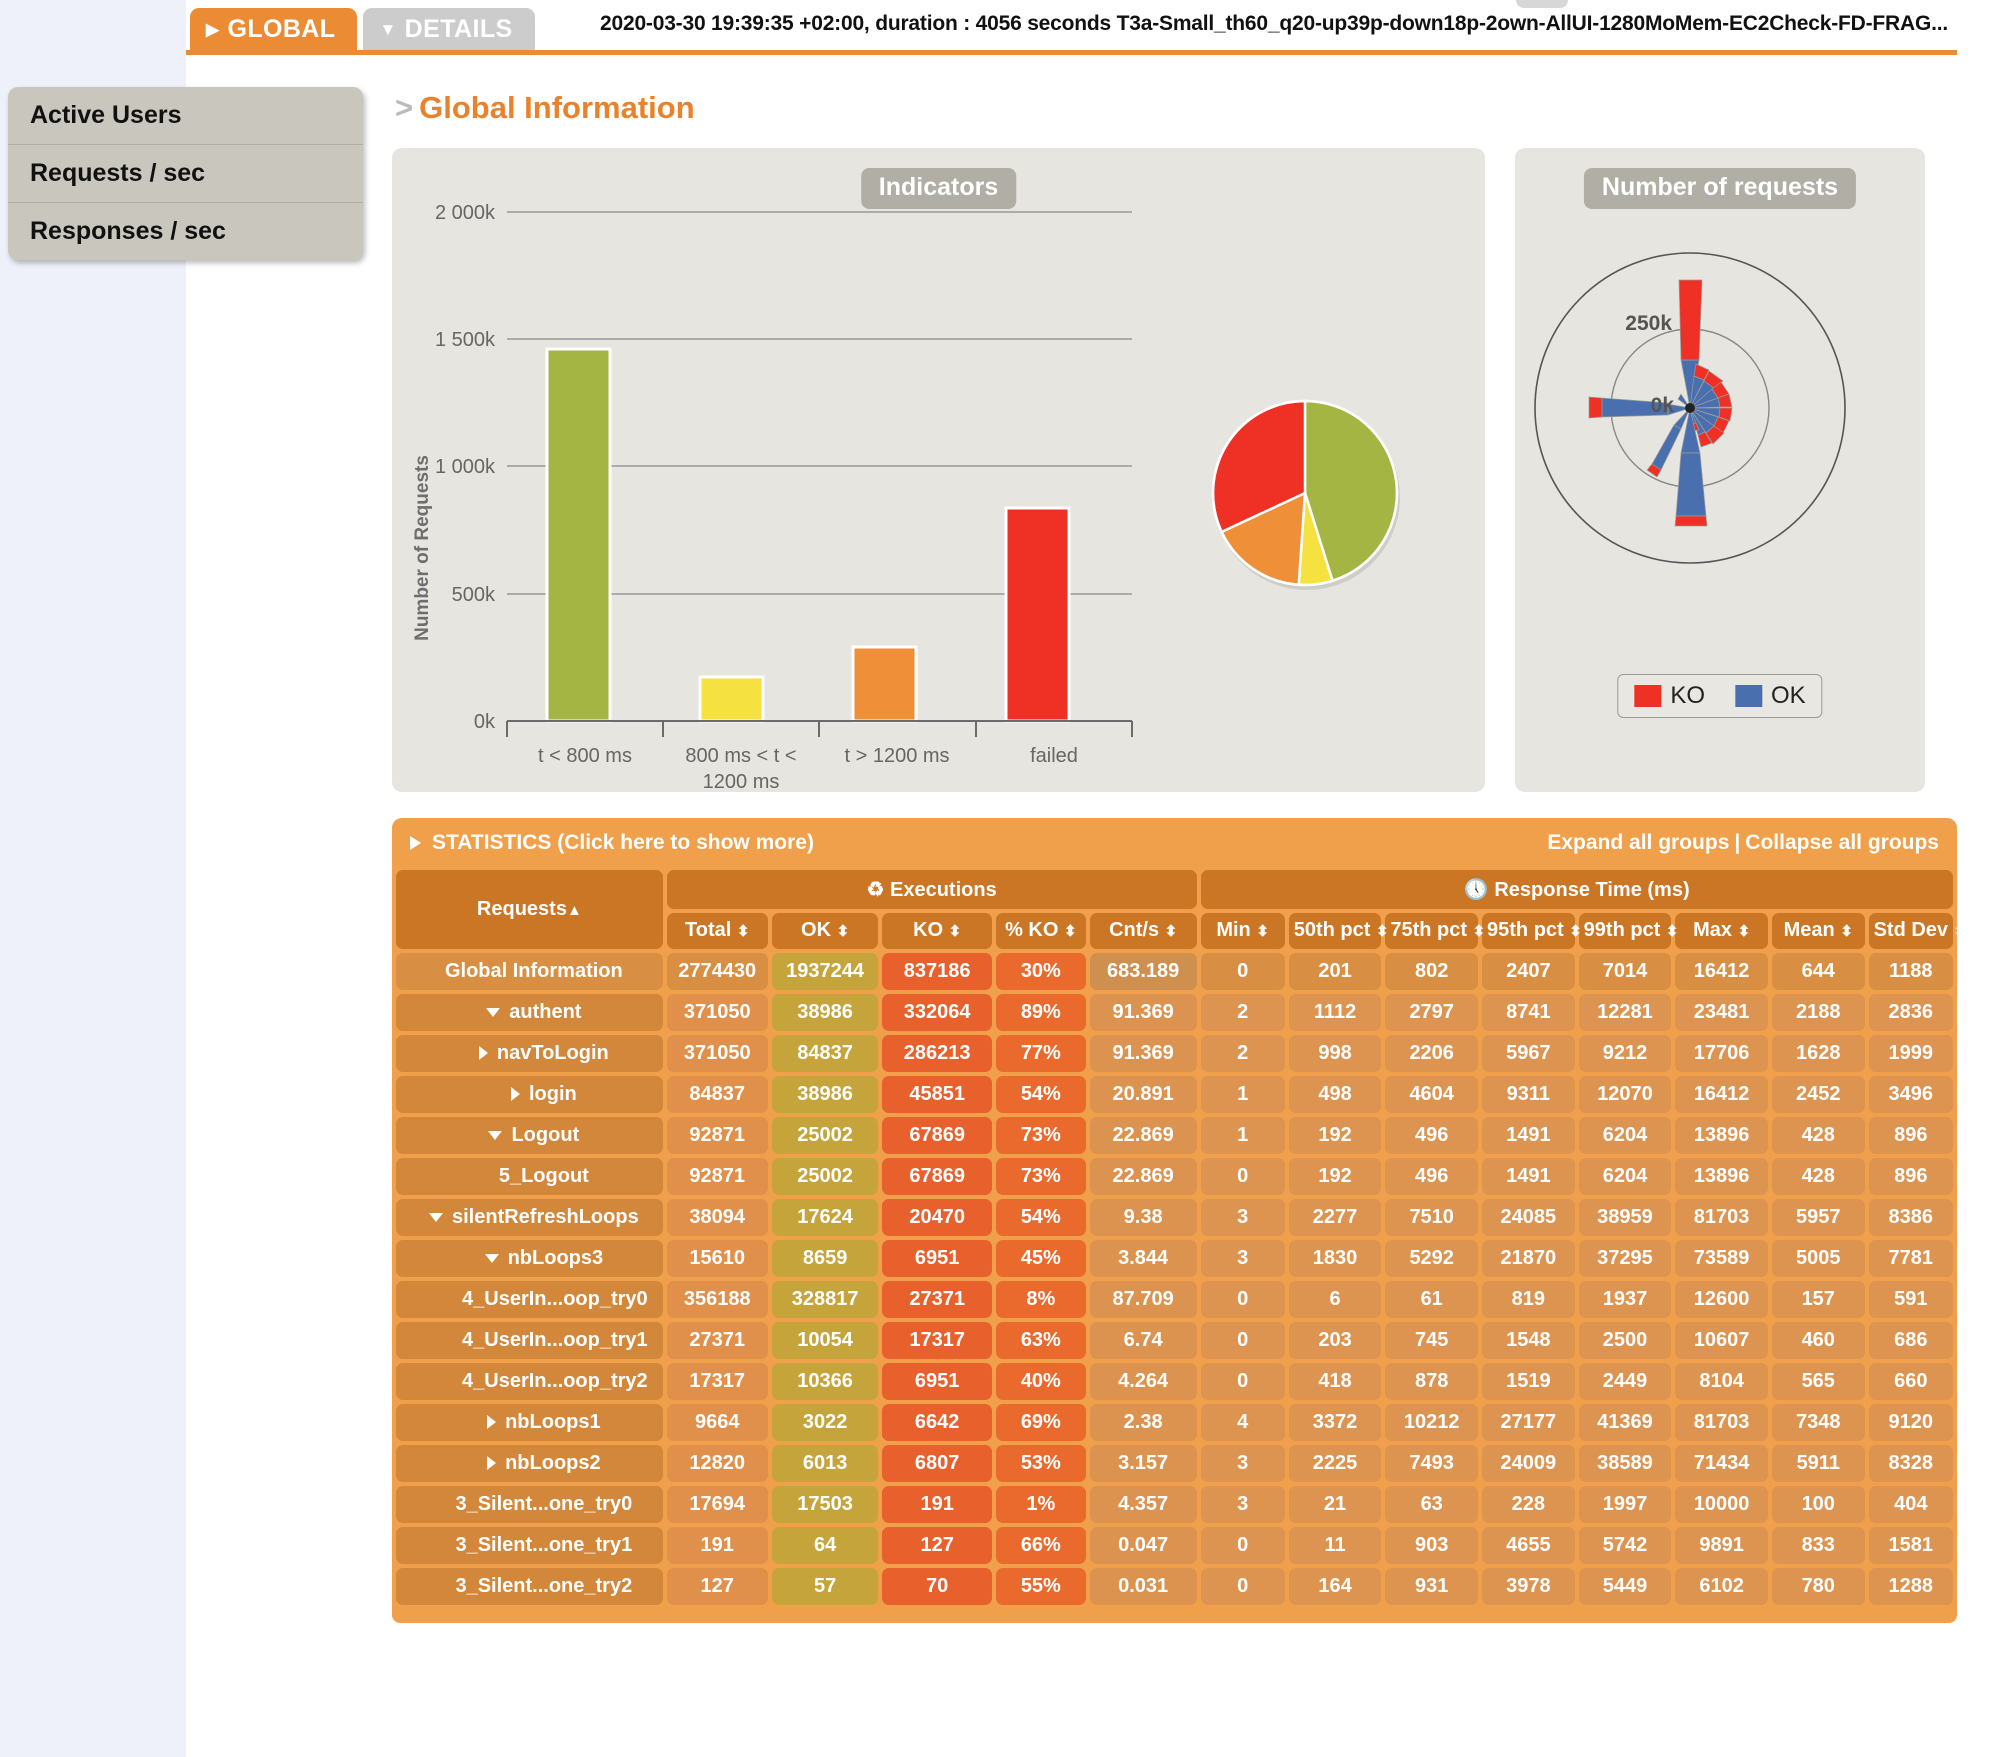 The width and height of the screenshot is (1999, 1757). Describe the element at coordinates (529, 971) in the screenshot. I see `row-name-cell: Global Information` at that location.